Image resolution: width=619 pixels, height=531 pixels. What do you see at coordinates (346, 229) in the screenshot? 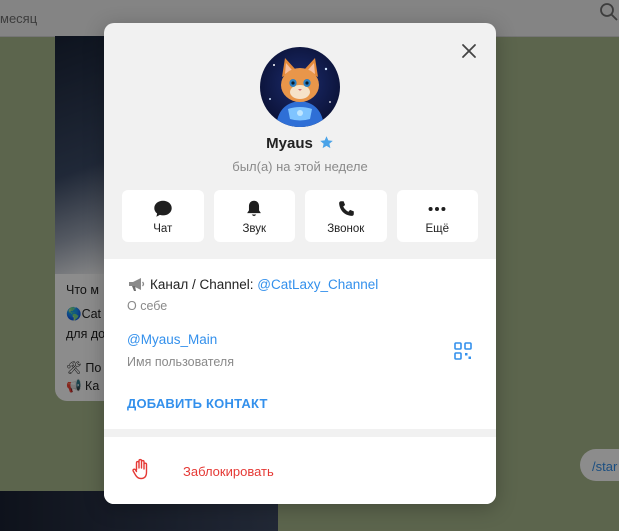
I see `action-label: Звонок` at bounding box center [346, 229].